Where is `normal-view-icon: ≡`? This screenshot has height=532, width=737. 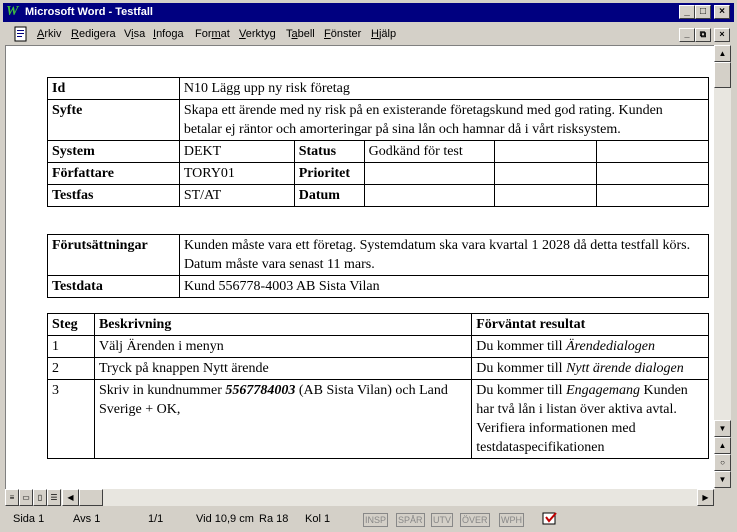 normal-view-icon: ≡ is located at coordinates (12, 497).